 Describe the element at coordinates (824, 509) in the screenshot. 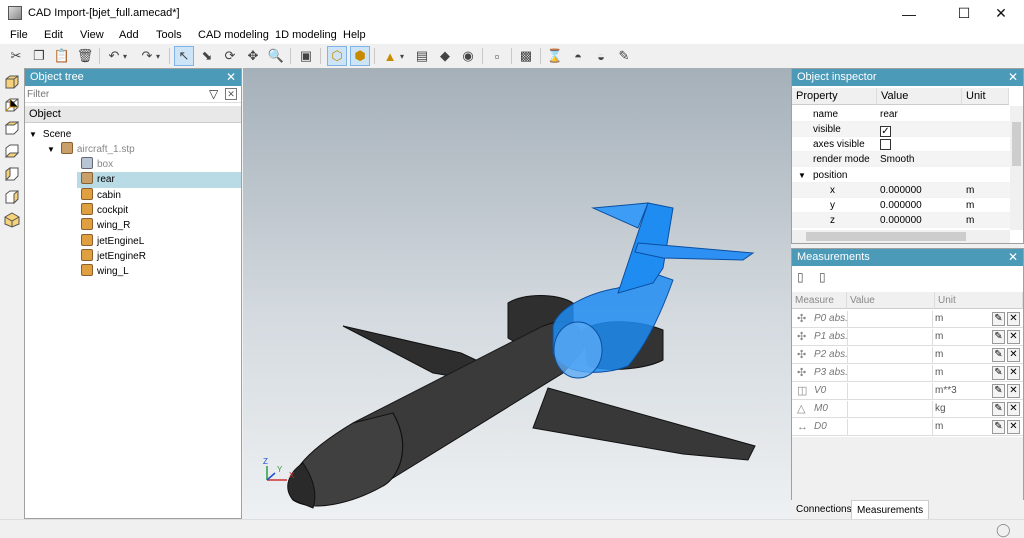

I see `tab-connections: Connections` at that location.